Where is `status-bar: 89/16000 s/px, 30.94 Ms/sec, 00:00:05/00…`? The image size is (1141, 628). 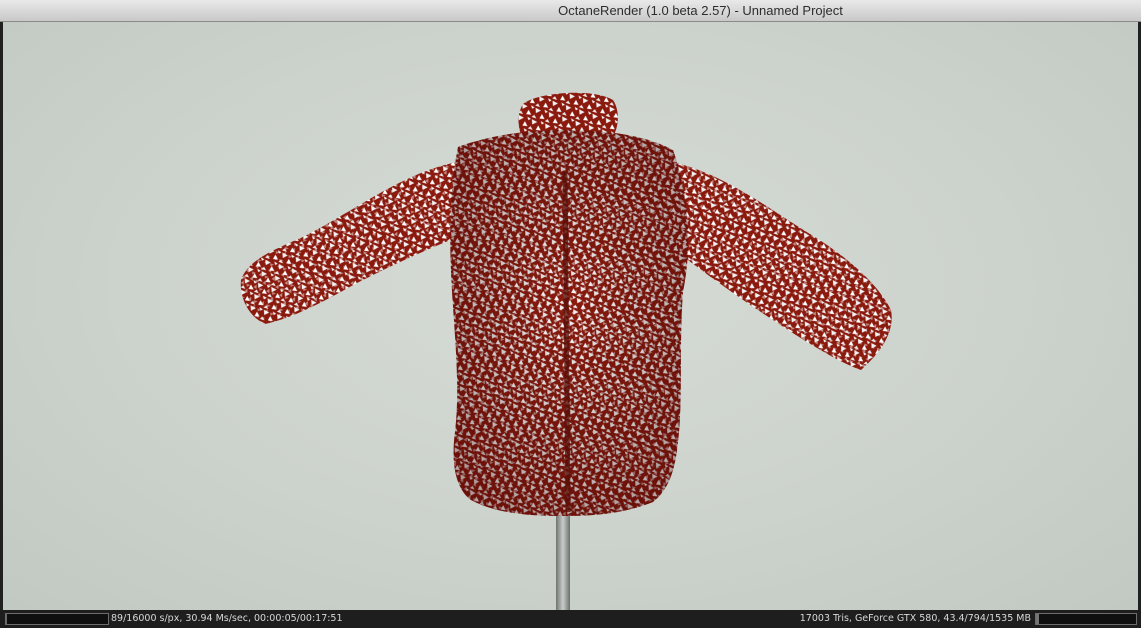
status-bar: 89/16000 s/px, 30.94 Ms/sec, 00:00:05/00… is located at coordinates (570, 619).